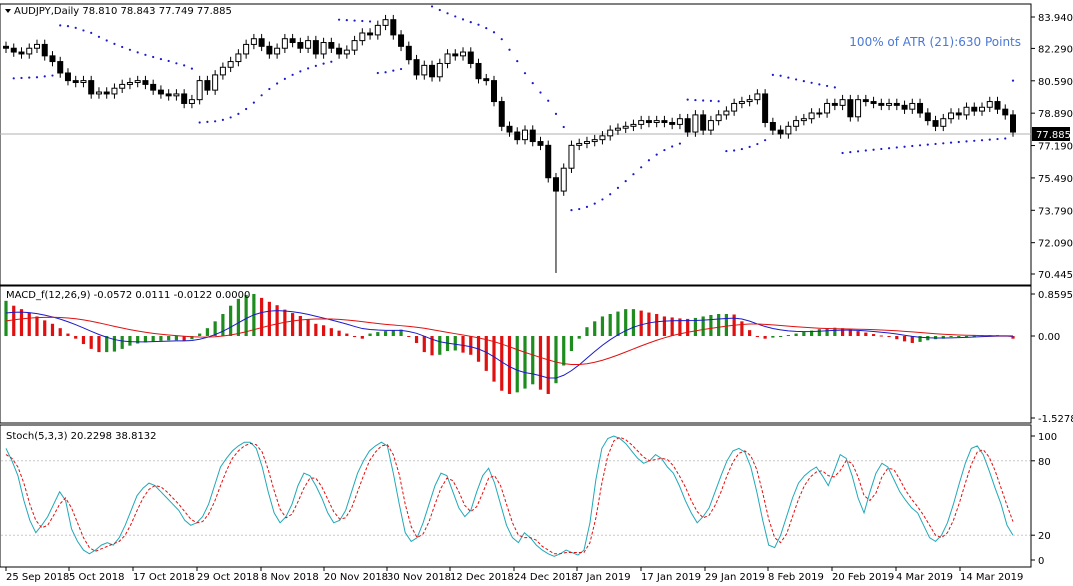  What do you see at coordinates (1055, 147) in the screenshot?
I see `price-tick-label: 77.190` at bounding box center [1055, 147].